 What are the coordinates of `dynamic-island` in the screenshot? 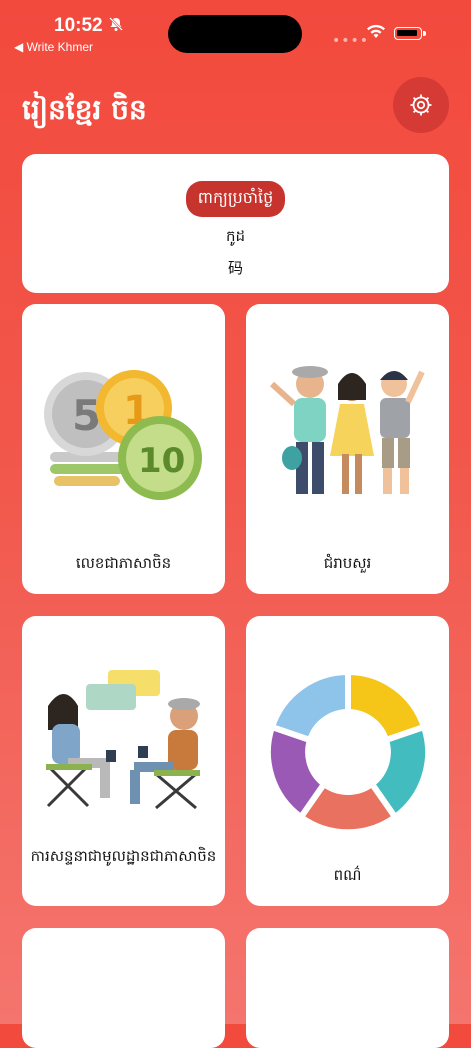 It's located at (235, 34).